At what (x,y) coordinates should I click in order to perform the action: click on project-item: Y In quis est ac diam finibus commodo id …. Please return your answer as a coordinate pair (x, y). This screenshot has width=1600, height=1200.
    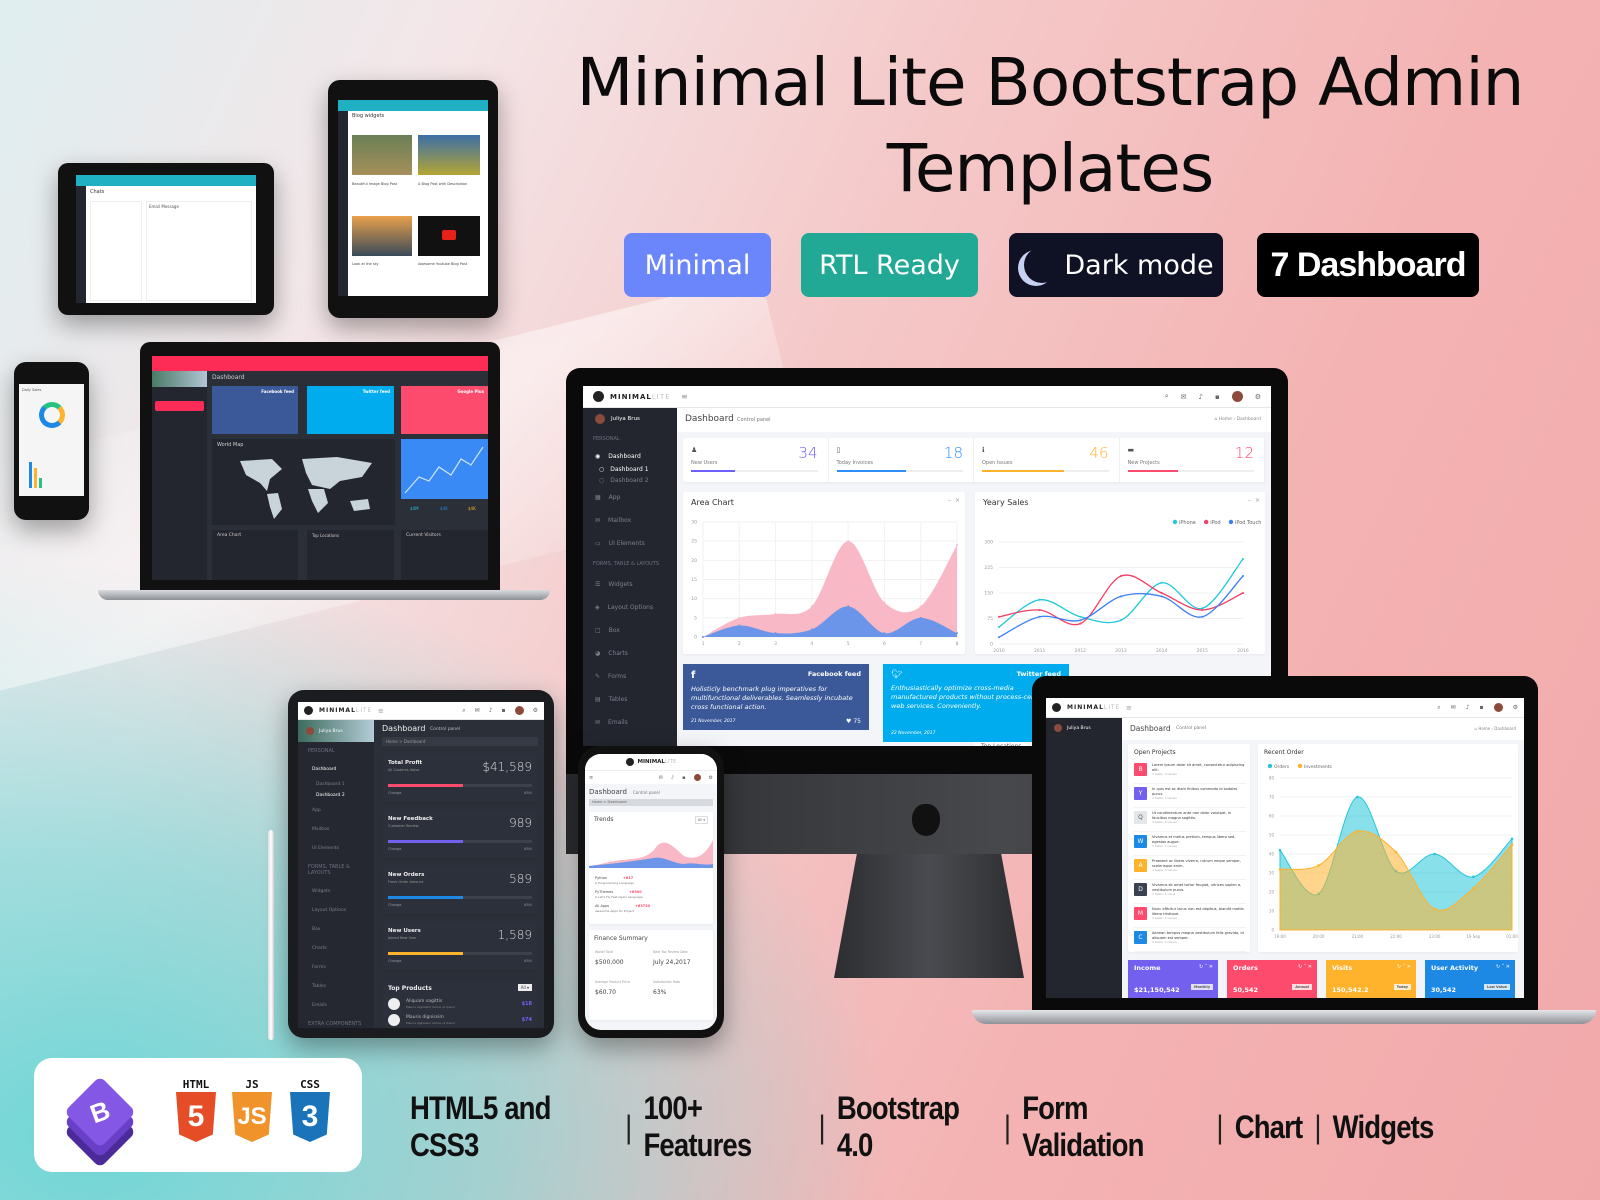
    Looking at the image, I should click on (1190, 796).